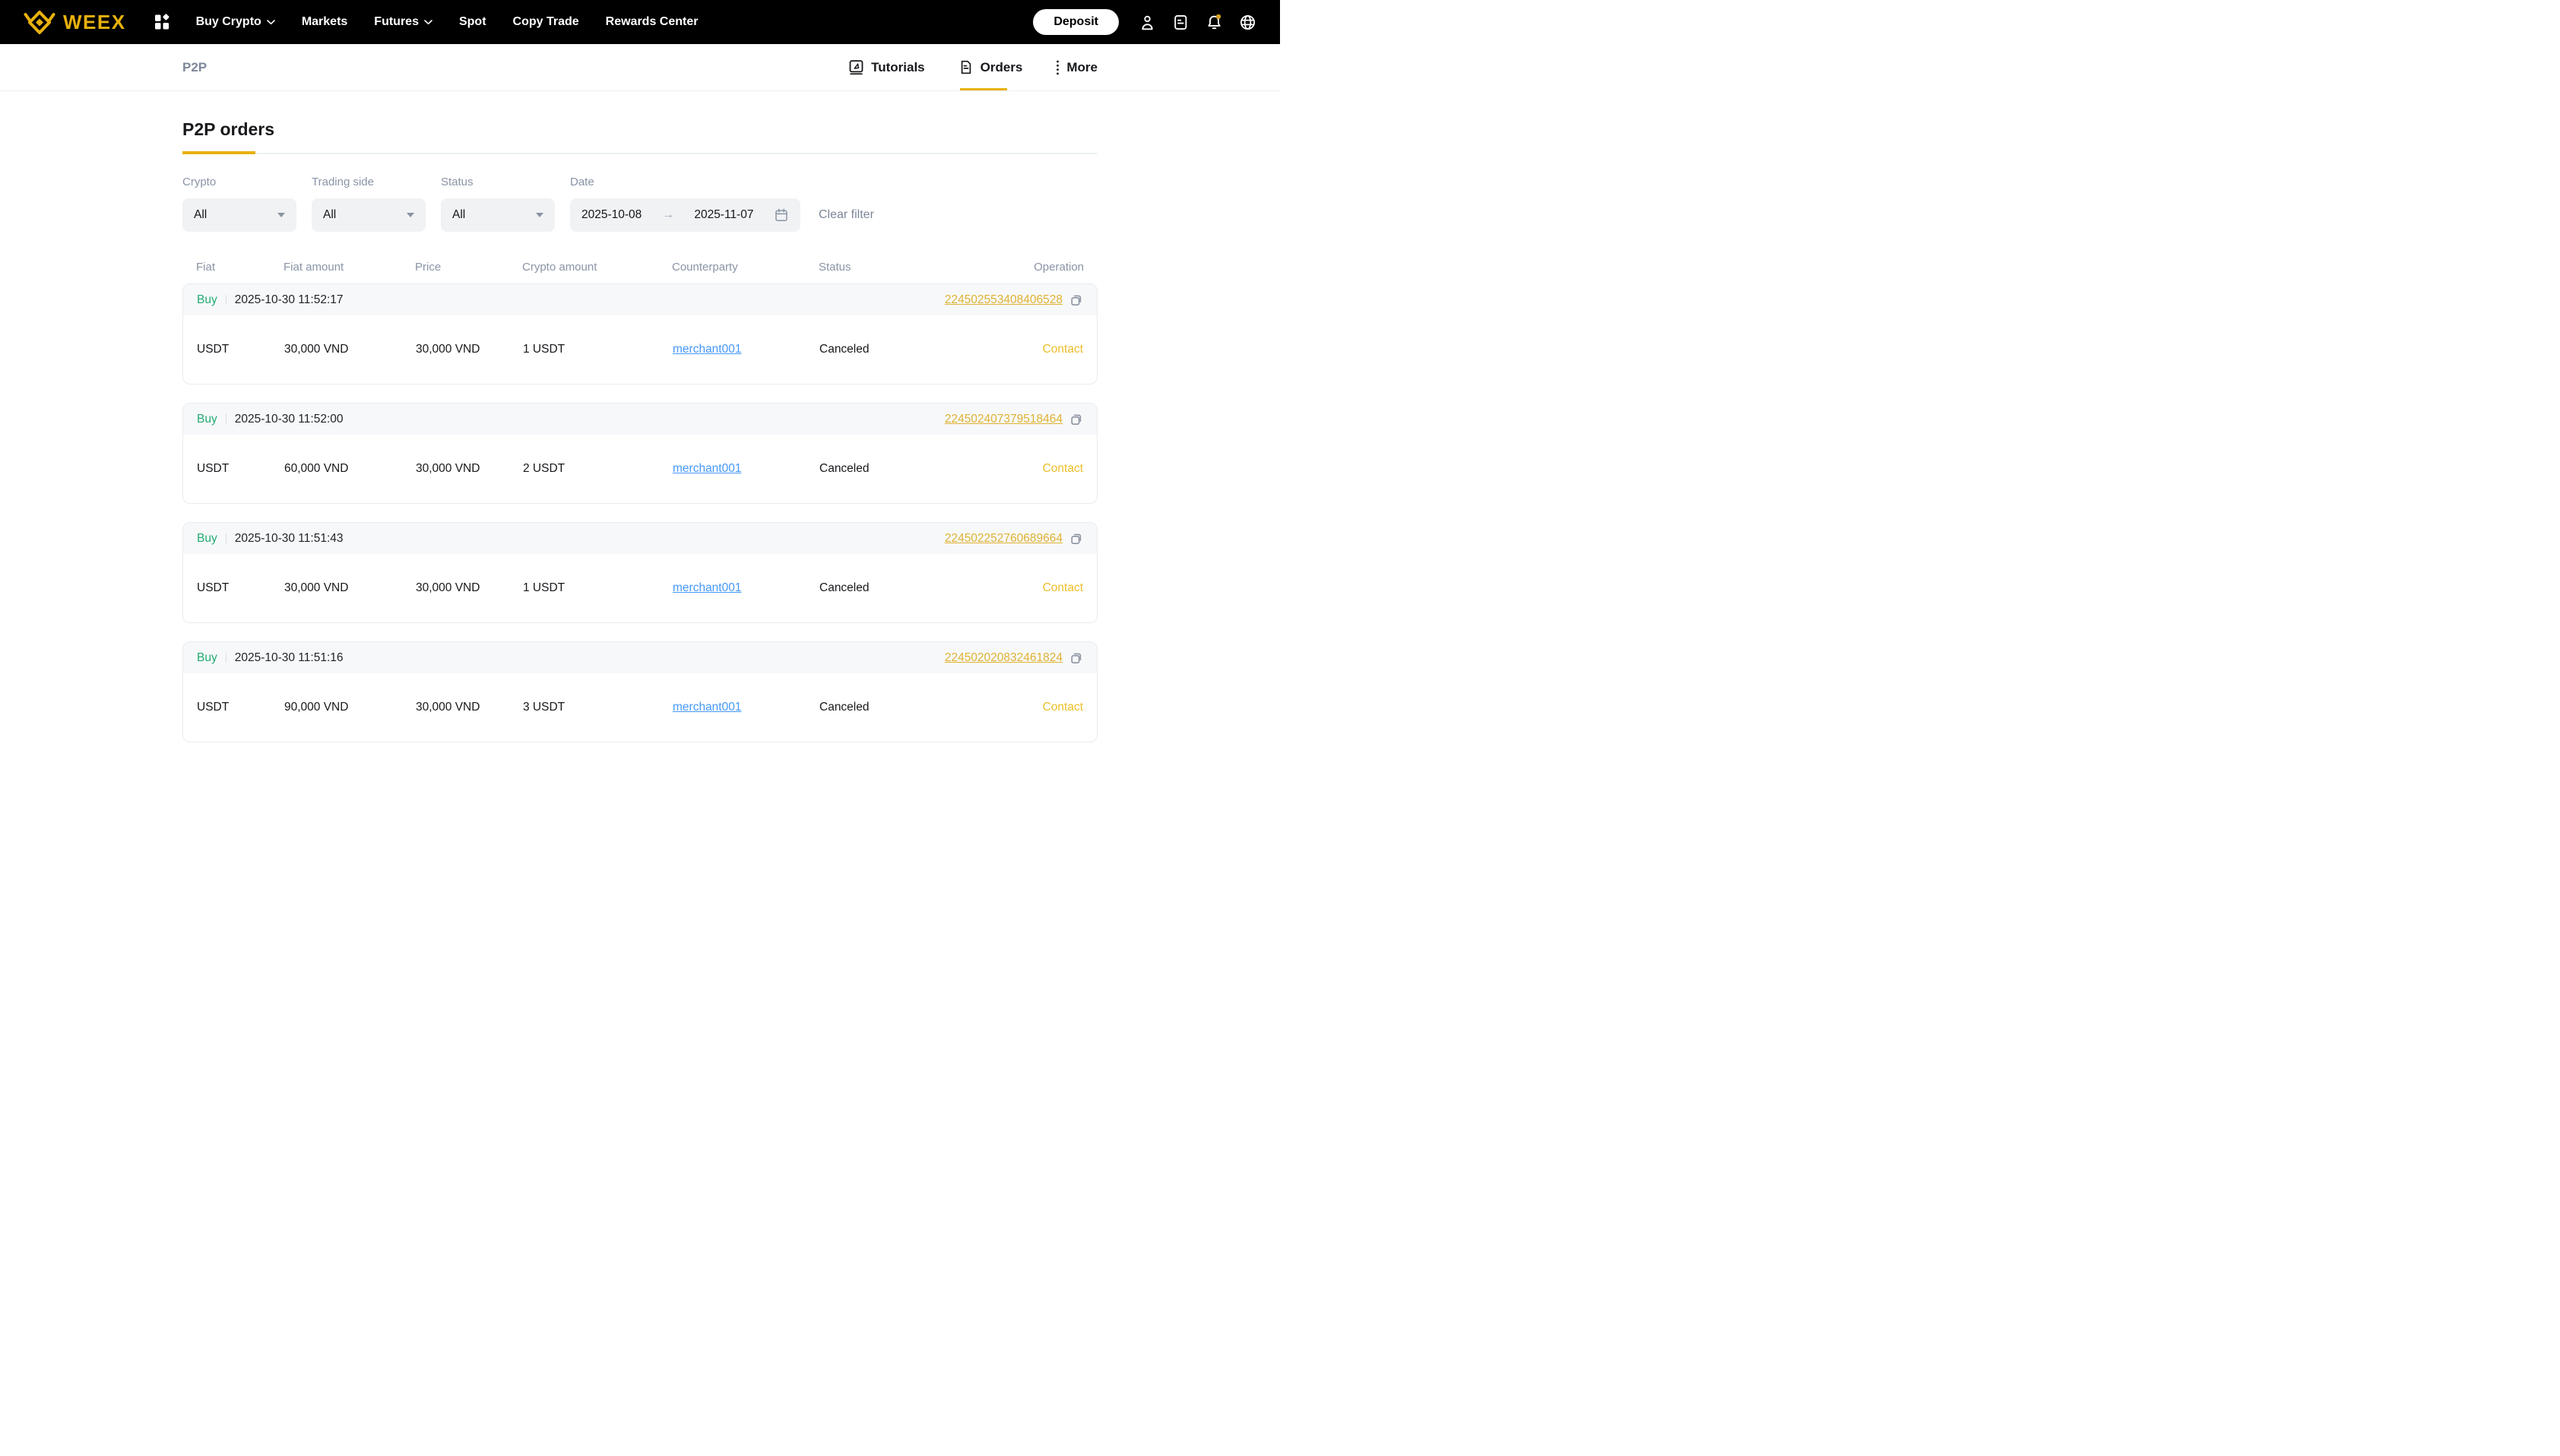 This screenshot has width=2560, height=1456. Describe the element at coordinates (685, 215) in the screenshot. I see `date-range-picker: 2025-10-08 → 2025-11-07` at that location.